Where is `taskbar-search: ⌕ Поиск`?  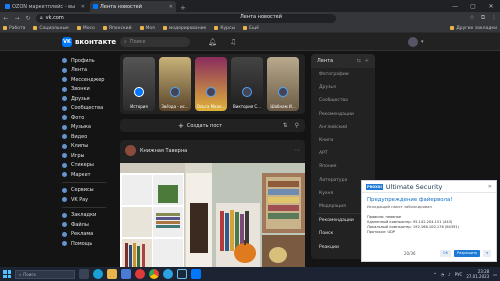
taskbar-search: ⌕ Поиск is located at coordinates (45, 274).